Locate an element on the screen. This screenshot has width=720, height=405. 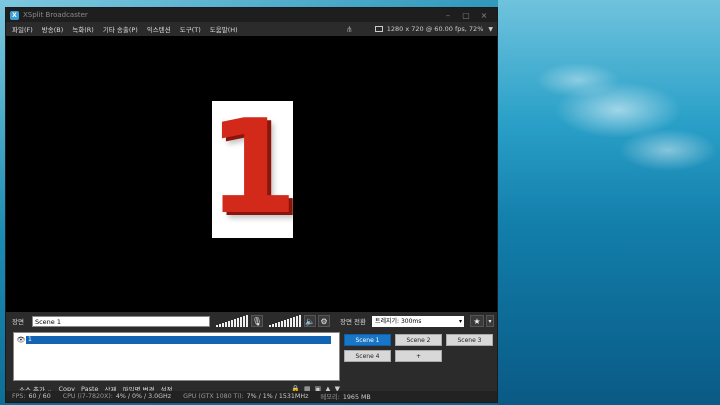
chevron-down-icon: ▼ is located at coordinates (490, 29).